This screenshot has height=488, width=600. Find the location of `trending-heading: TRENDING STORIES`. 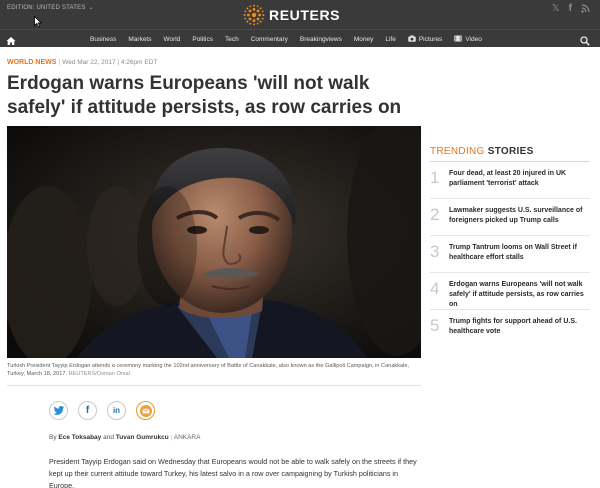

trending-heading: TRENDING STORIES is located at coordinates (510, 154).